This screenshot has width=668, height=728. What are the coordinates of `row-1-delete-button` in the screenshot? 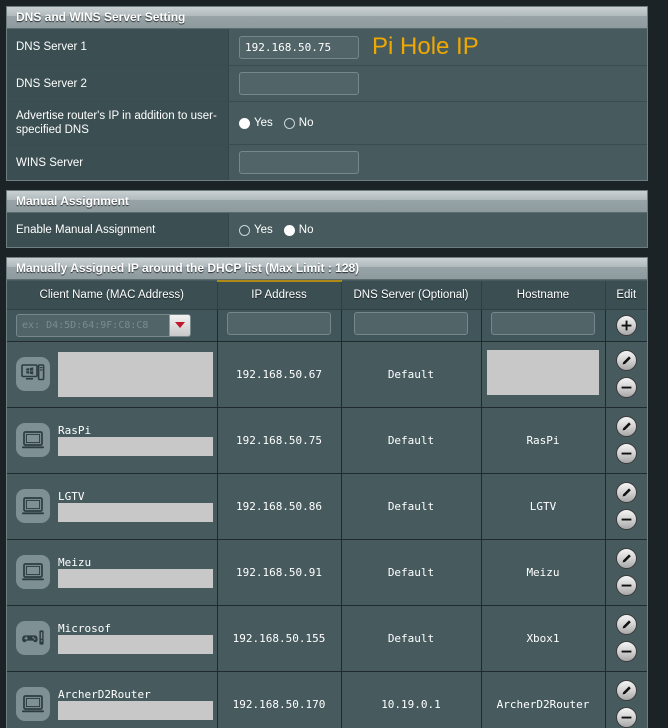 It's located at (626, 453).